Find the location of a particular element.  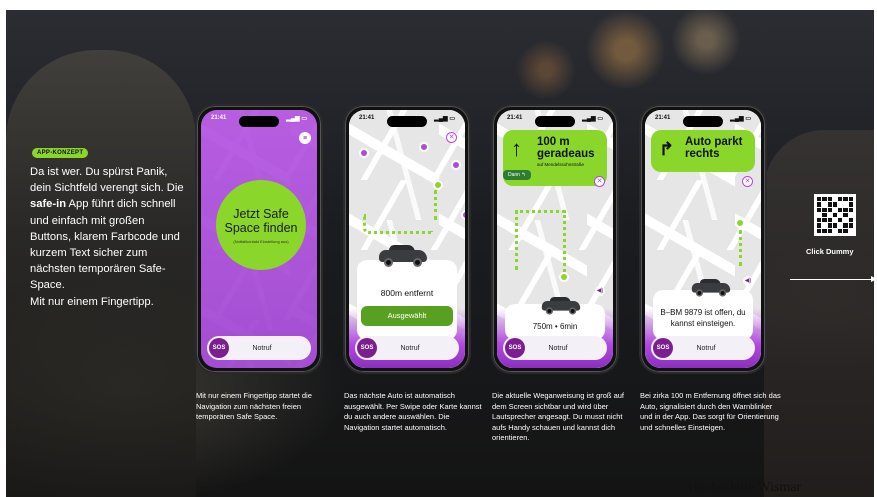

route-eta: 750m • 6min is located at coordinates (555, 326).